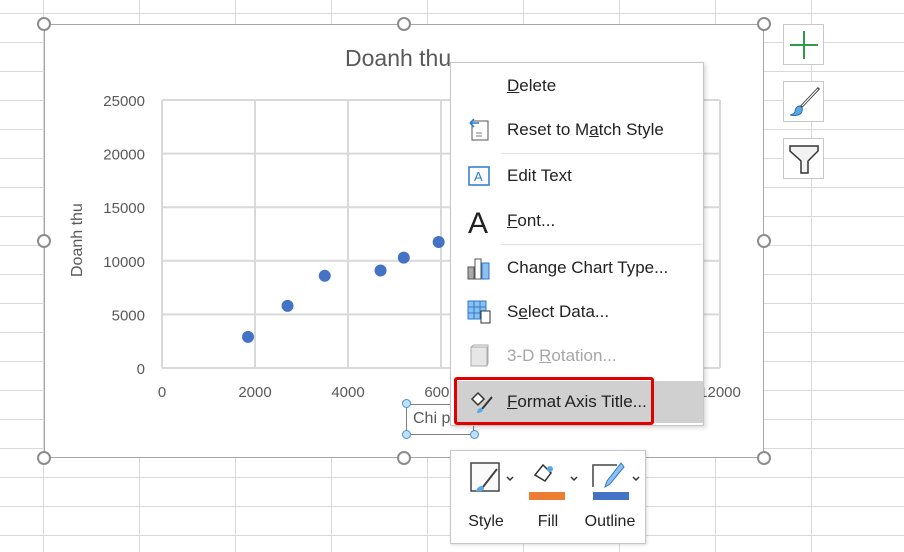  What do you see at coordinates (479, 355) in the screenshot?
I see `rotation-3d-icon` at bounding box center [479, 355].